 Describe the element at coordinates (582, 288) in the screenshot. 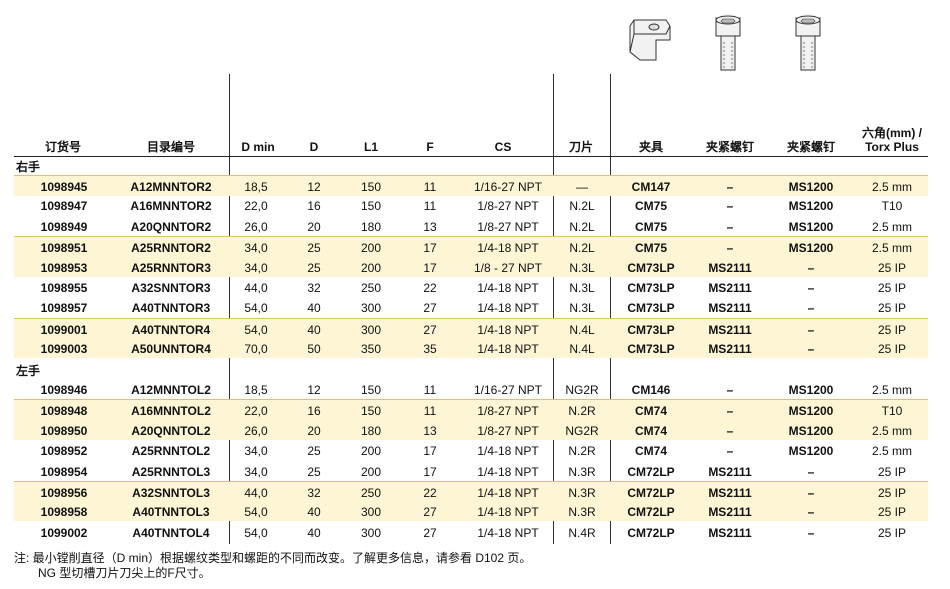

I see `cell-insert: N.3L` at that location.